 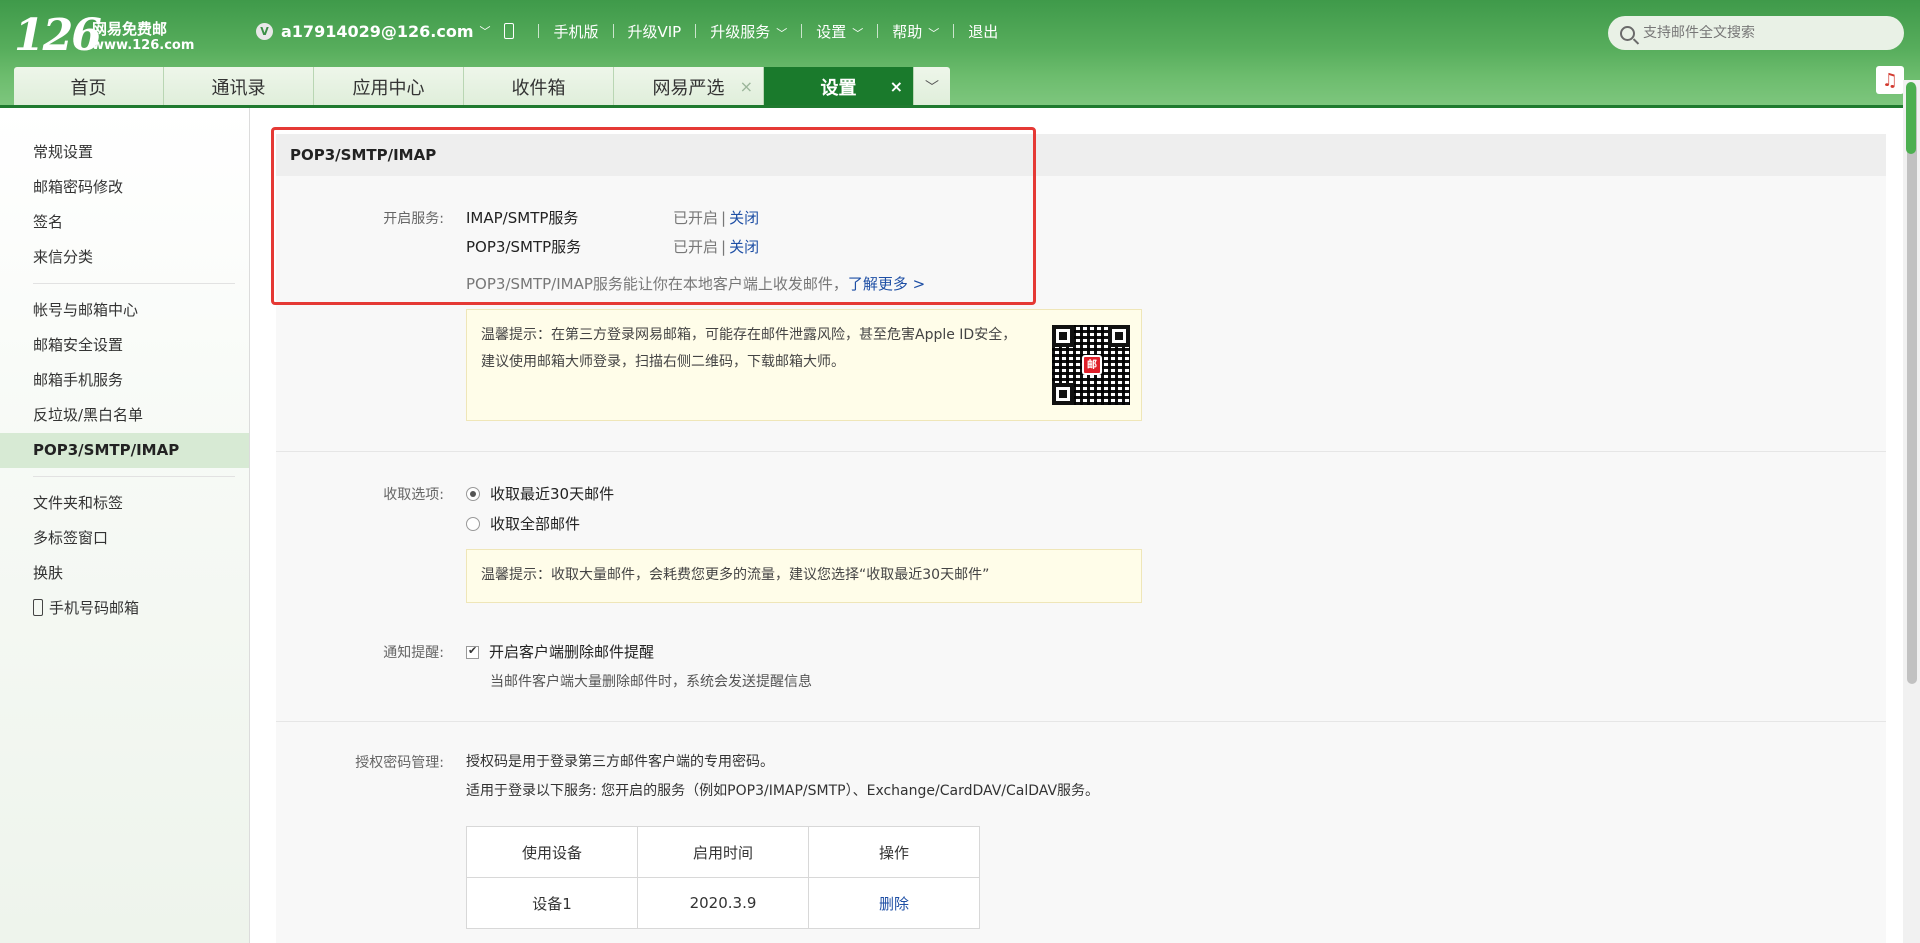 I want to click on sidebar-item-phone-mailbox: 手机号码邮箱, so click(x=124, y=608).